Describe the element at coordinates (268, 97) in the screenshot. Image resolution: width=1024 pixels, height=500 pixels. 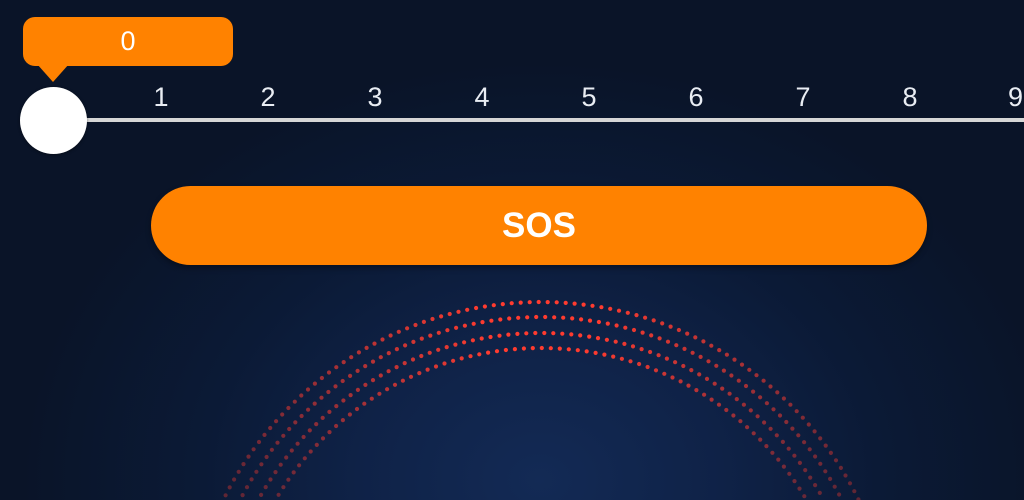
I see `slider-tick-2: 2` at that location.